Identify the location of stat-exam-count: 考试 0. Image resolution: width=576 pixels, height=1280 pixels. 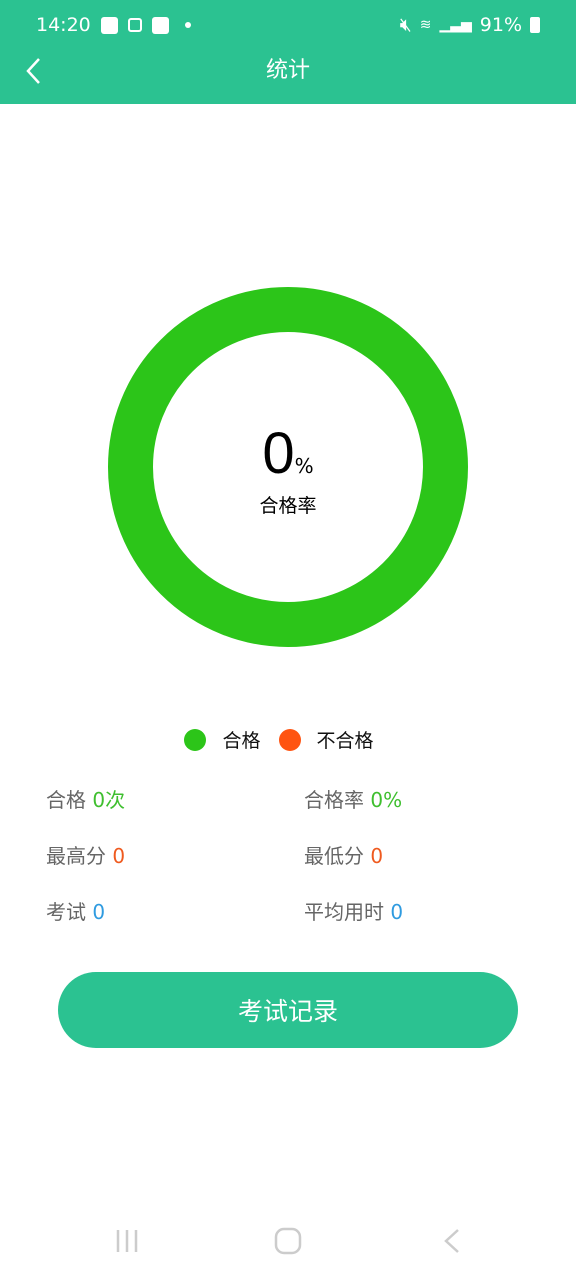
(75, 910).